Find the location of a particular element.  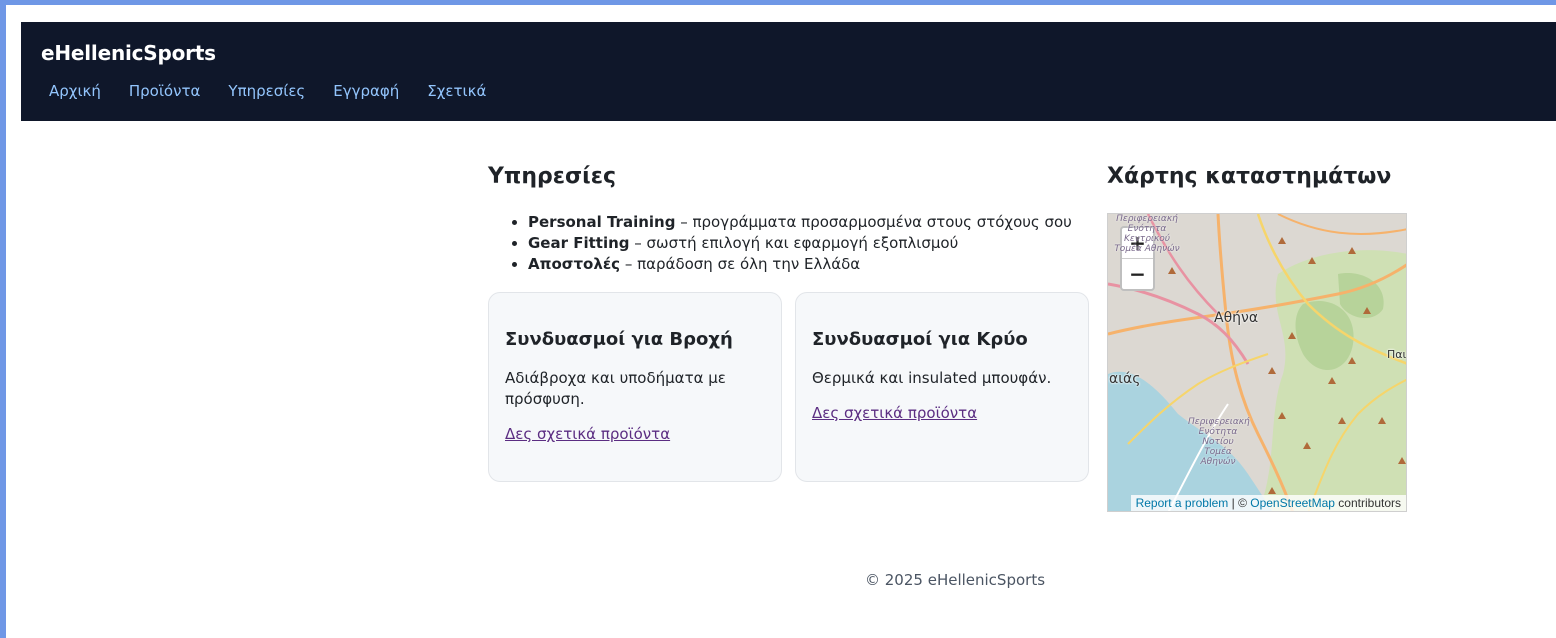

list-item: Αποστολές – παράδοση σε όλη την Ελλάδα is located at coordinates (818, 264).